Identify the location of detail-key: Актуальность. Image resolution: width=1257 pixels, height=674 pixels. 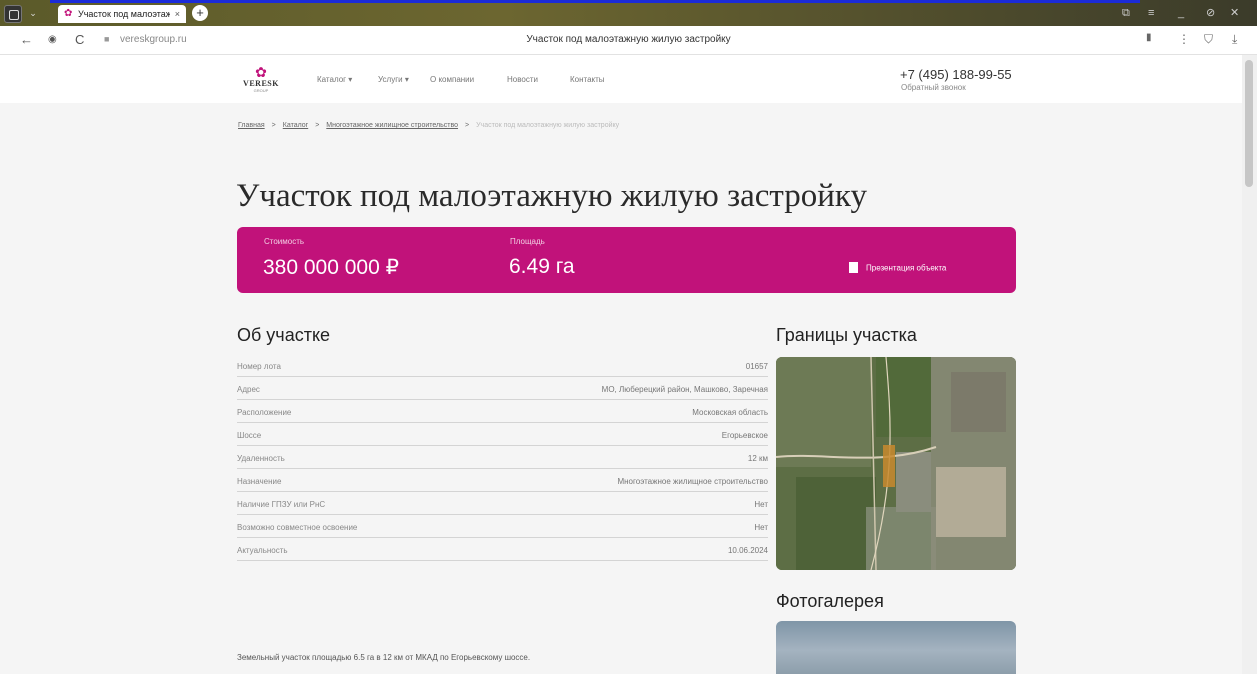
(262, 550).